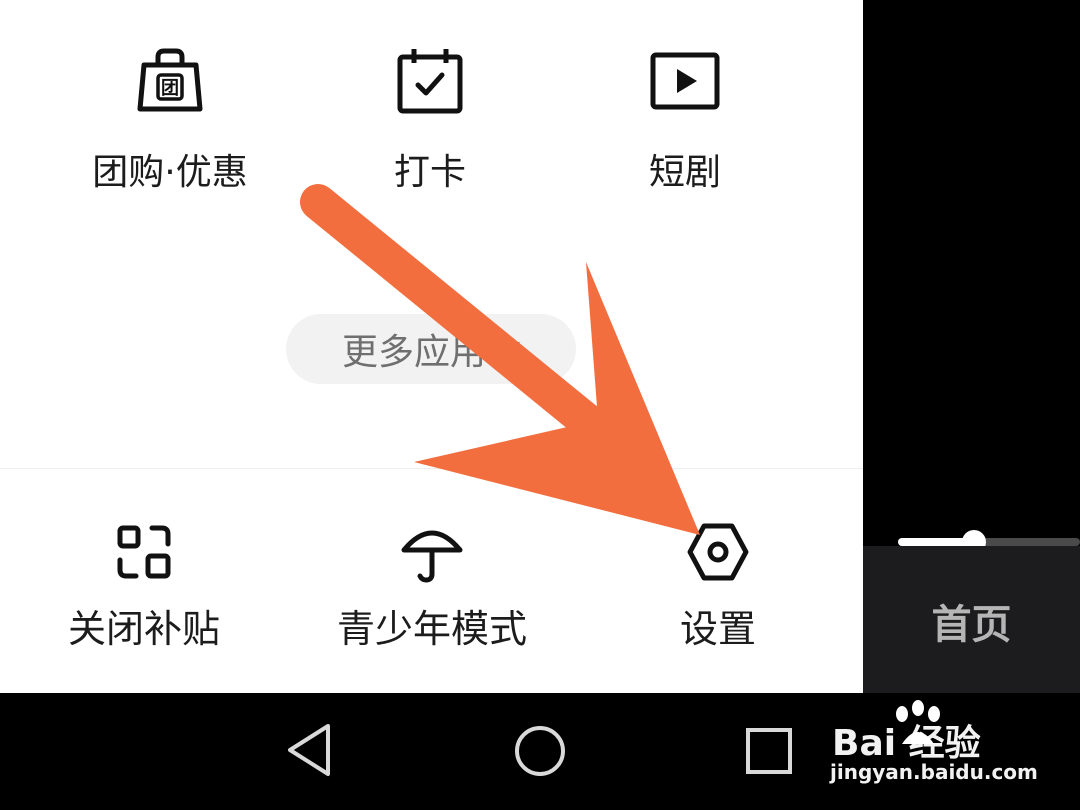  I want to click on tab-home: 首页, so click(971, 621).